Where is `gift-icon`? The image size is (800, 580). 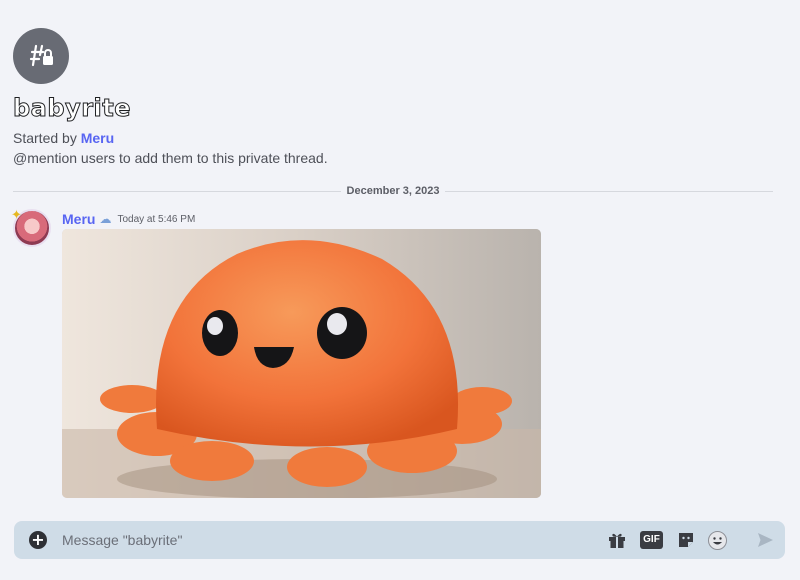 gift-icon is located at coordinates (617, 540).